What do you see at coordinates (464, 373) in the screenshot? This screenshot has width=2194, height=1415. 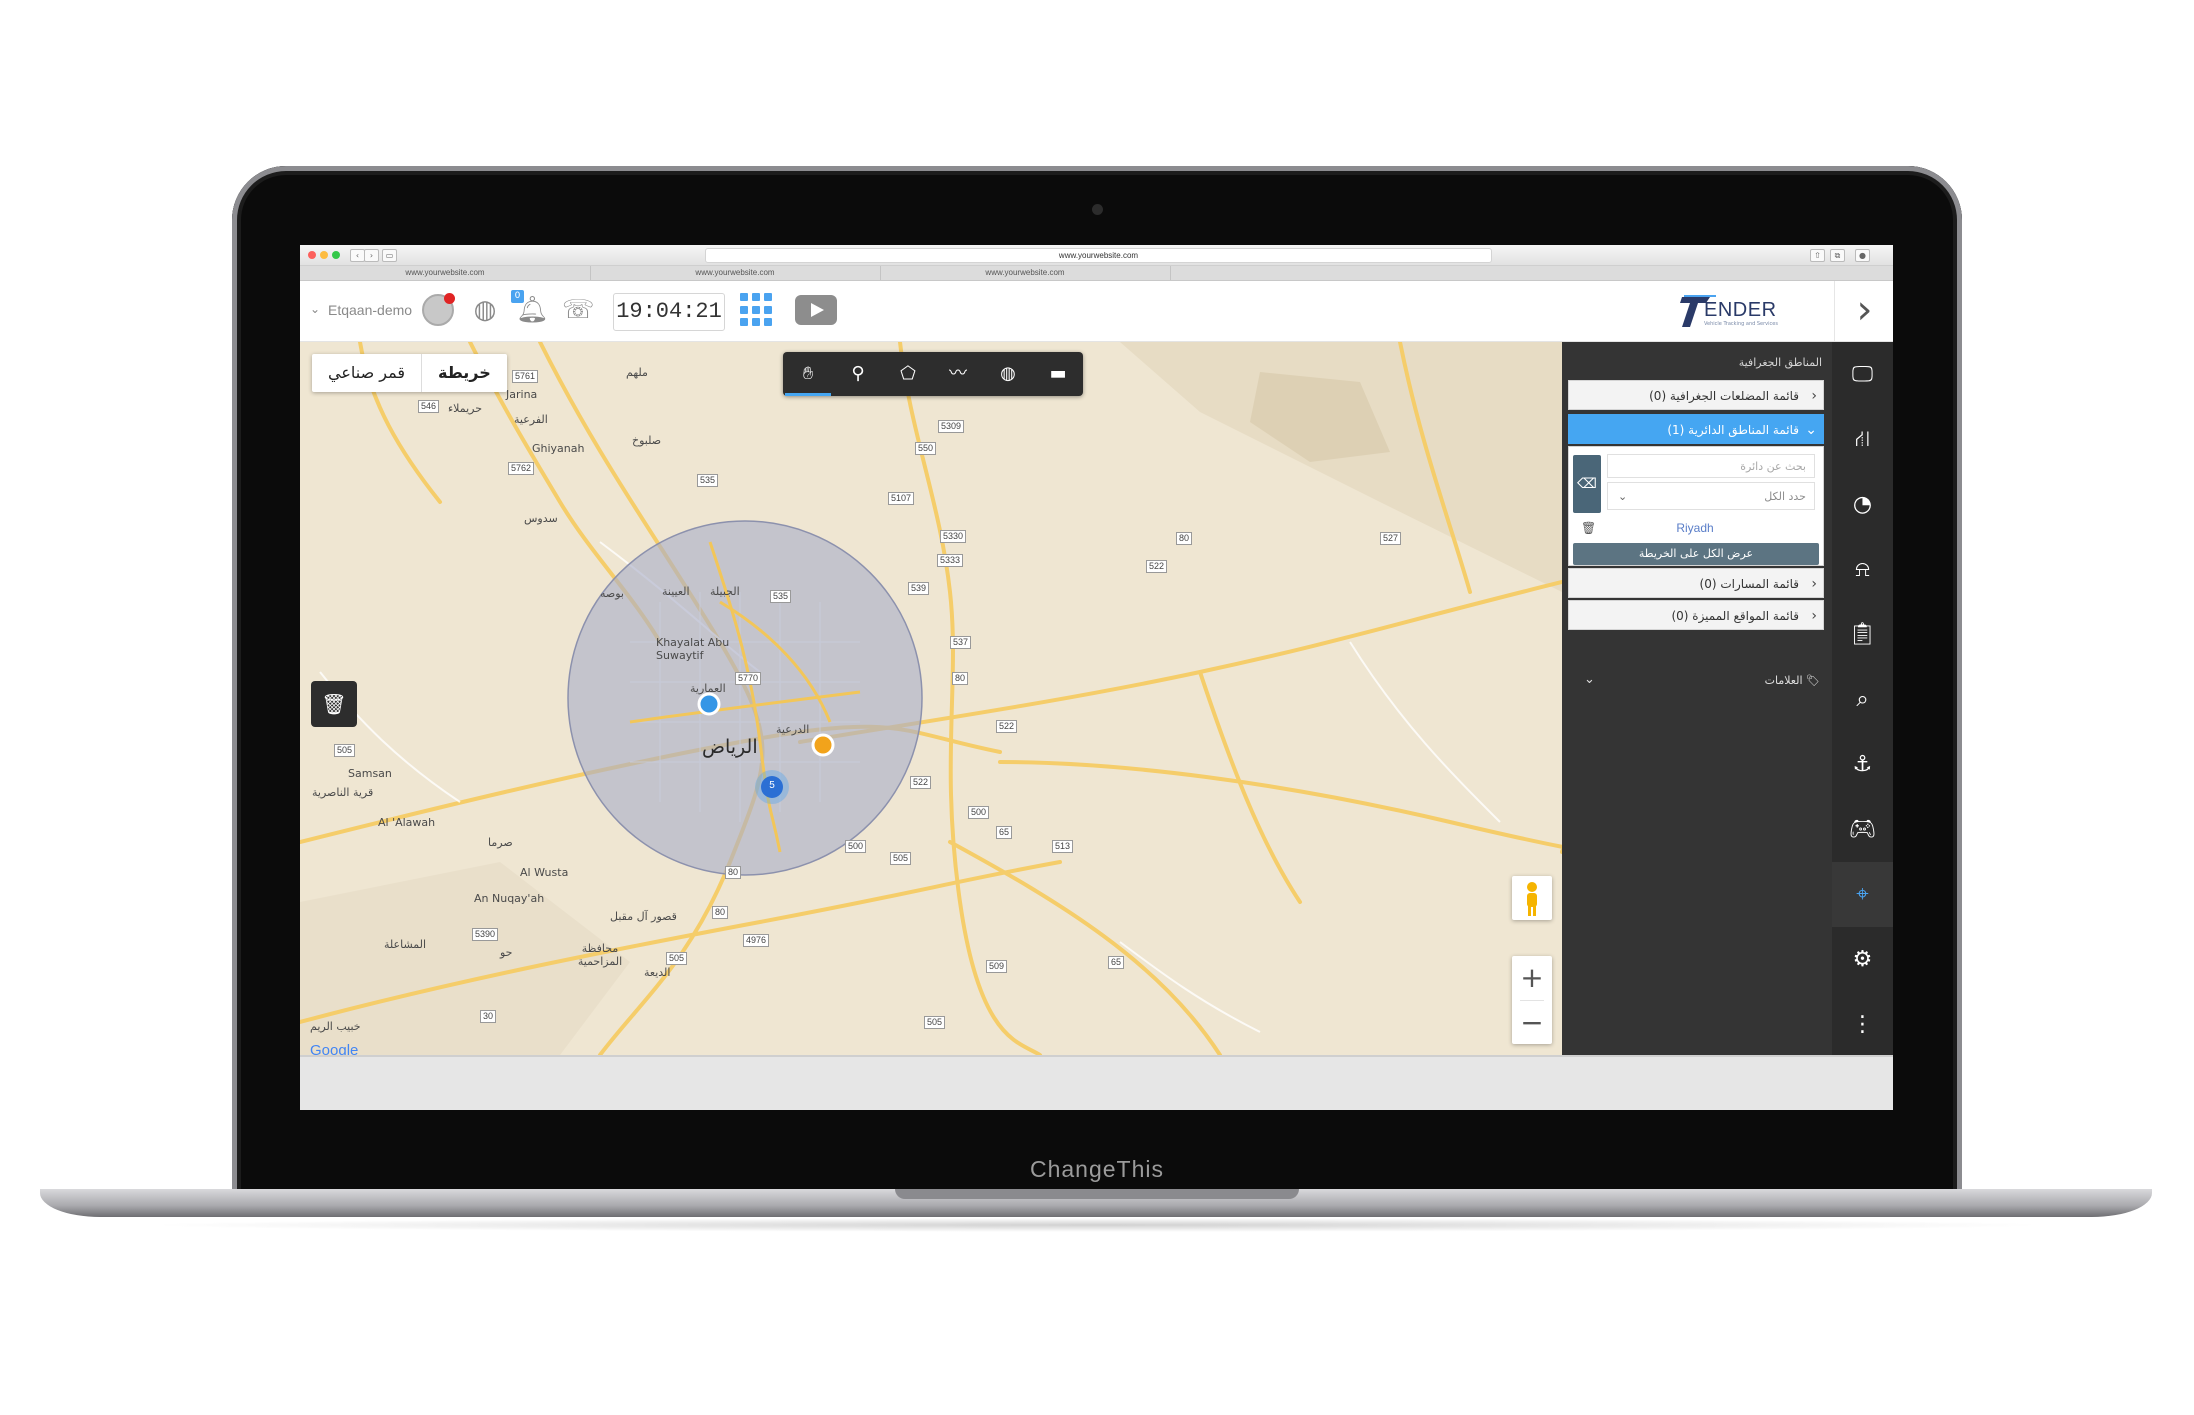 I see `map-type-map: خريطة` at bounding box center [464, 373].